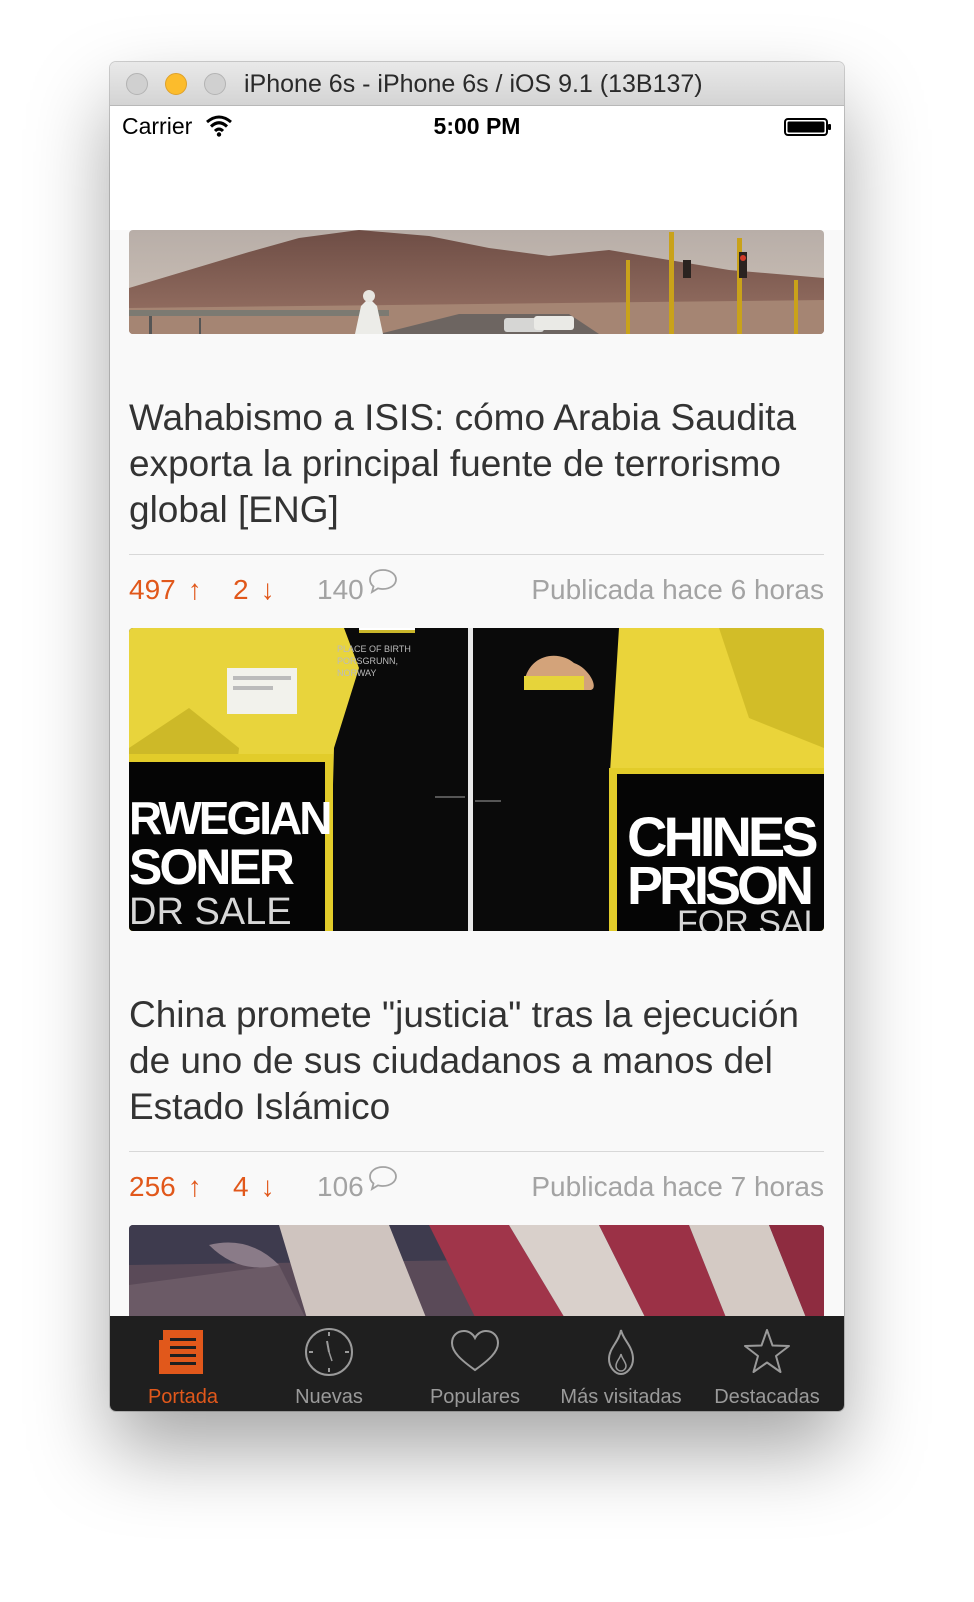 The height and width of the screenshot is (1602, 974). Describe the element at coordinates (767, 1351) in the screenshot. I see `star-icon` at that location.